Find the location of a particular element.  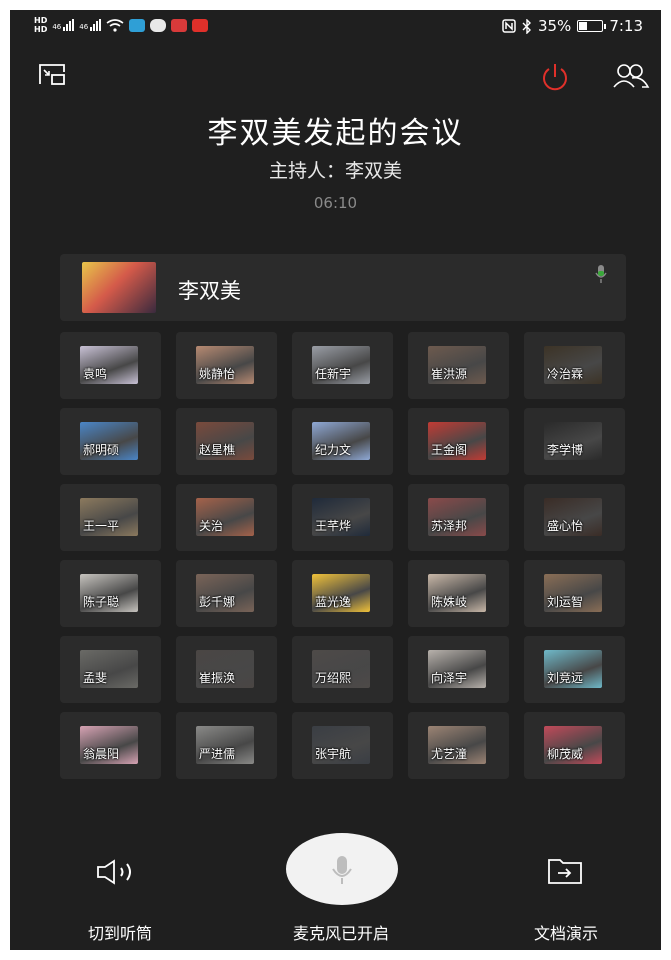

participant-avatar: 苏泽邦 is located at coordinates (457, 517).